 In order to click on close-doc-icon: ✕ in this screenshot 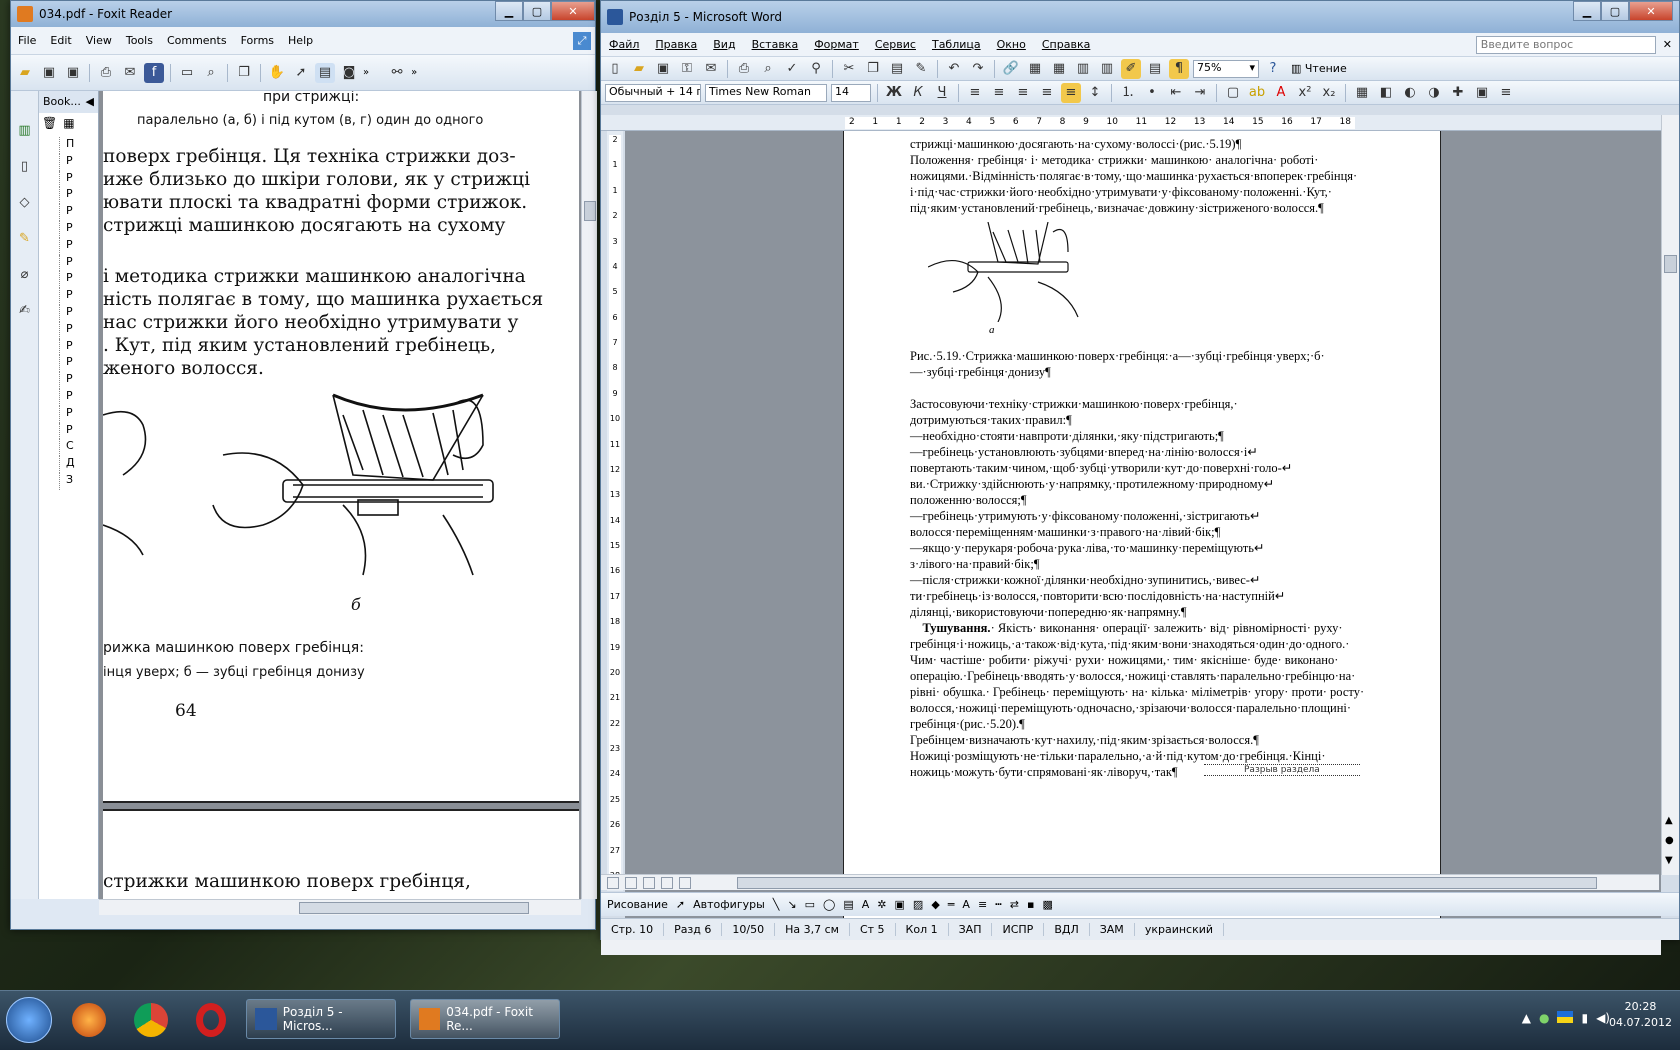, I will do `click(1667, 44)`.